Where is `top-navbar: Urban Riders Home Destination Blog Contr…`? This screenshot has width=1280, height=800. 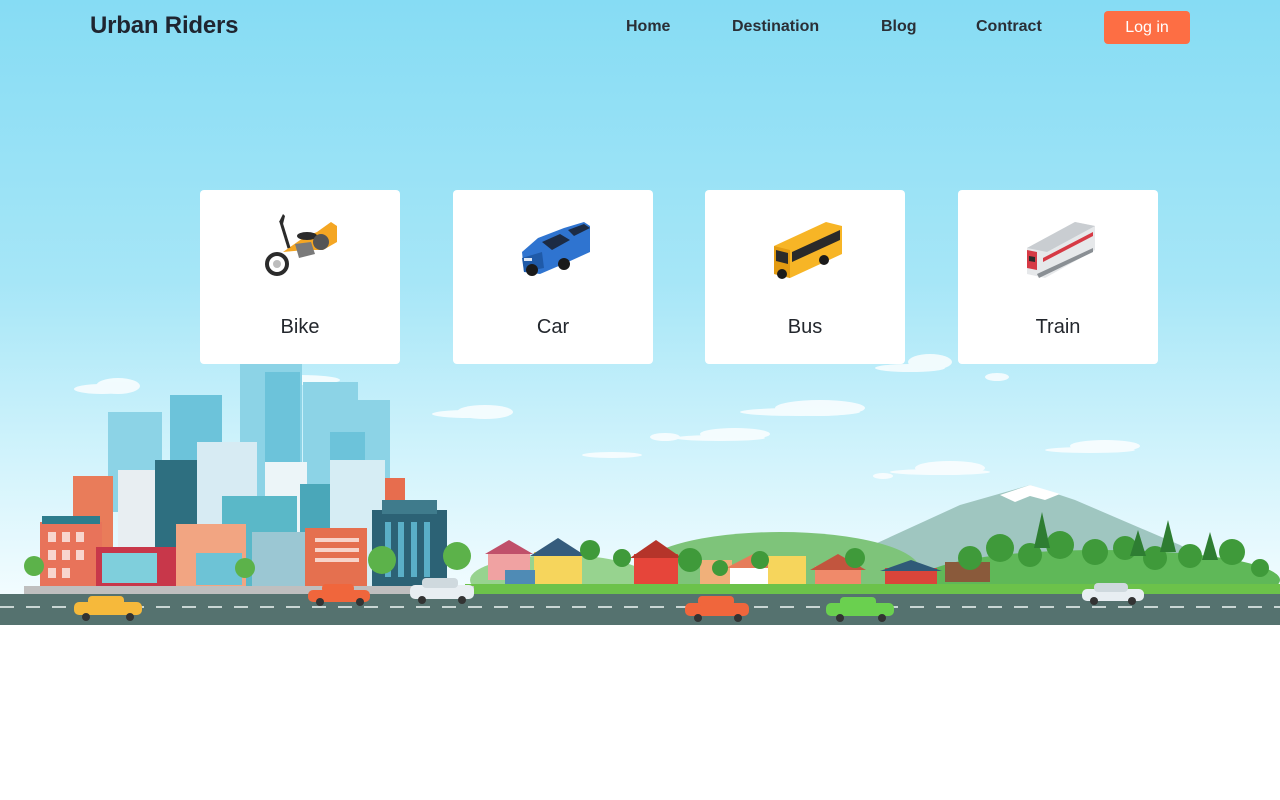
top-navbar: Urban Riders Home Destination Blog Contr… is located at coordinates (640, 28).